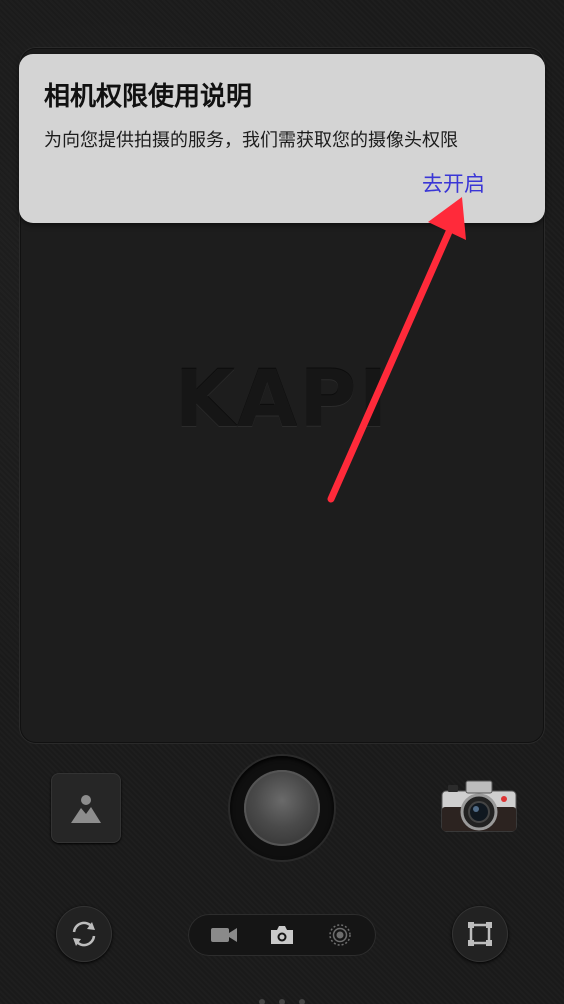 The height and width of the screenshot is (1004, 564). I want to click on image-icon, so click(86, 809).